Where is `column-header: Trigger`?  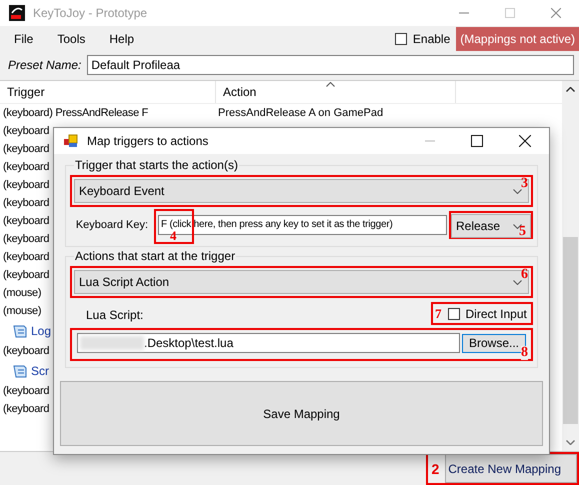 column-header: Trigger is located at coordinates (108, 92).